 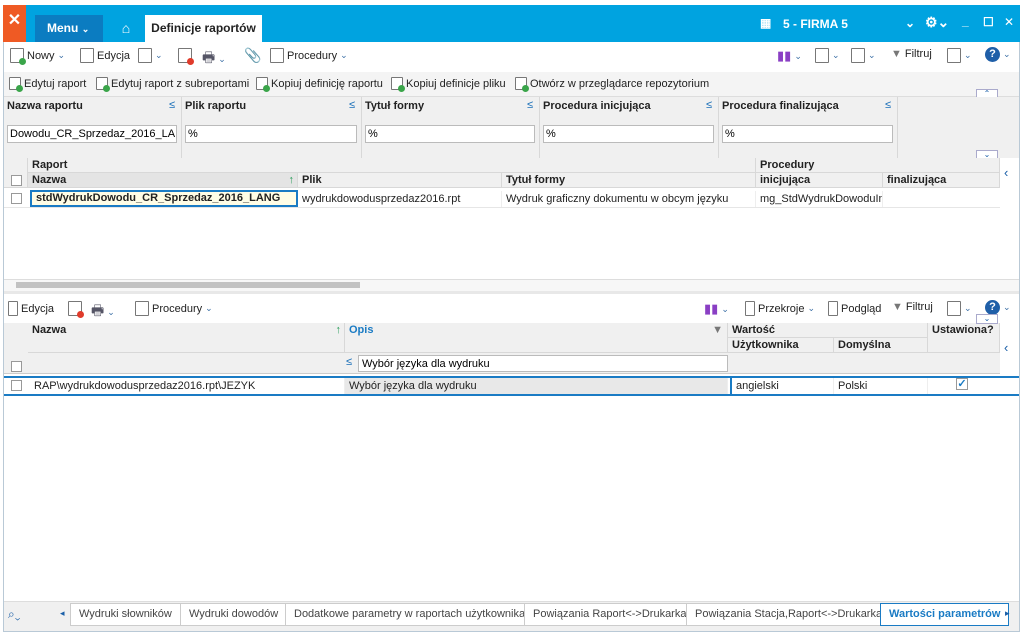 What do you see at coordinates (536, 338) in the screenshot?
I see `col2-opis: Opis ▼` at bounding box center [536, 338].